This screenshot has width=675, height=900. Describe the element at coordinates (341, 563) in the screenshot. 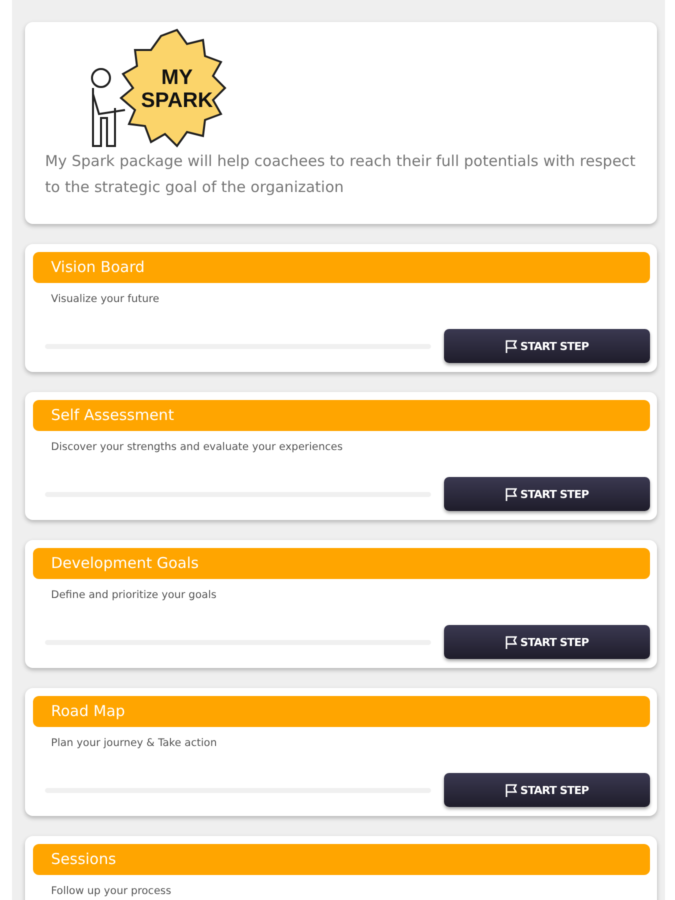

I see `step-title: Development Goals` at that location.